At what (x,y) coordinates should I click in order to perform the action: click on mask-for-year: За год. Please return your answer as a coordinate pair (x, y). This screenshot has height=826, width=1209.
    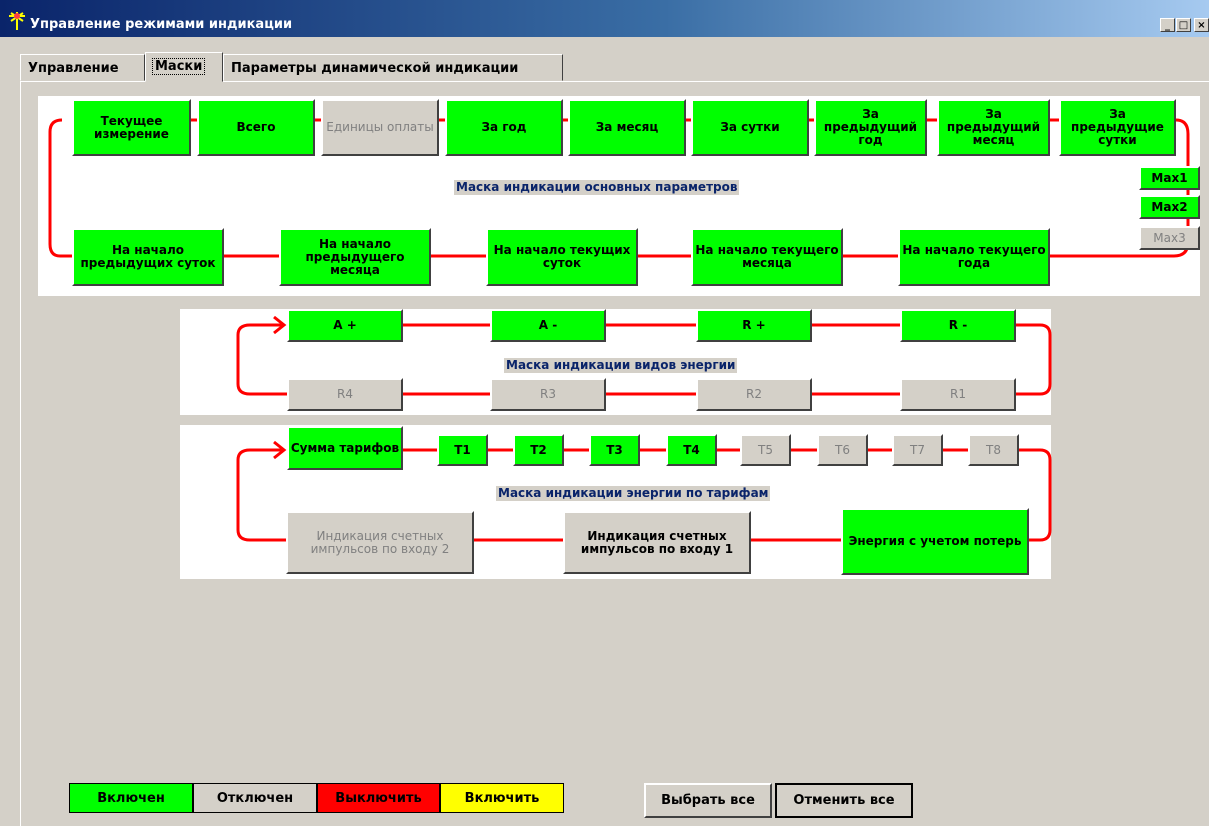
    Looking at the image, I should click on (504, 127).